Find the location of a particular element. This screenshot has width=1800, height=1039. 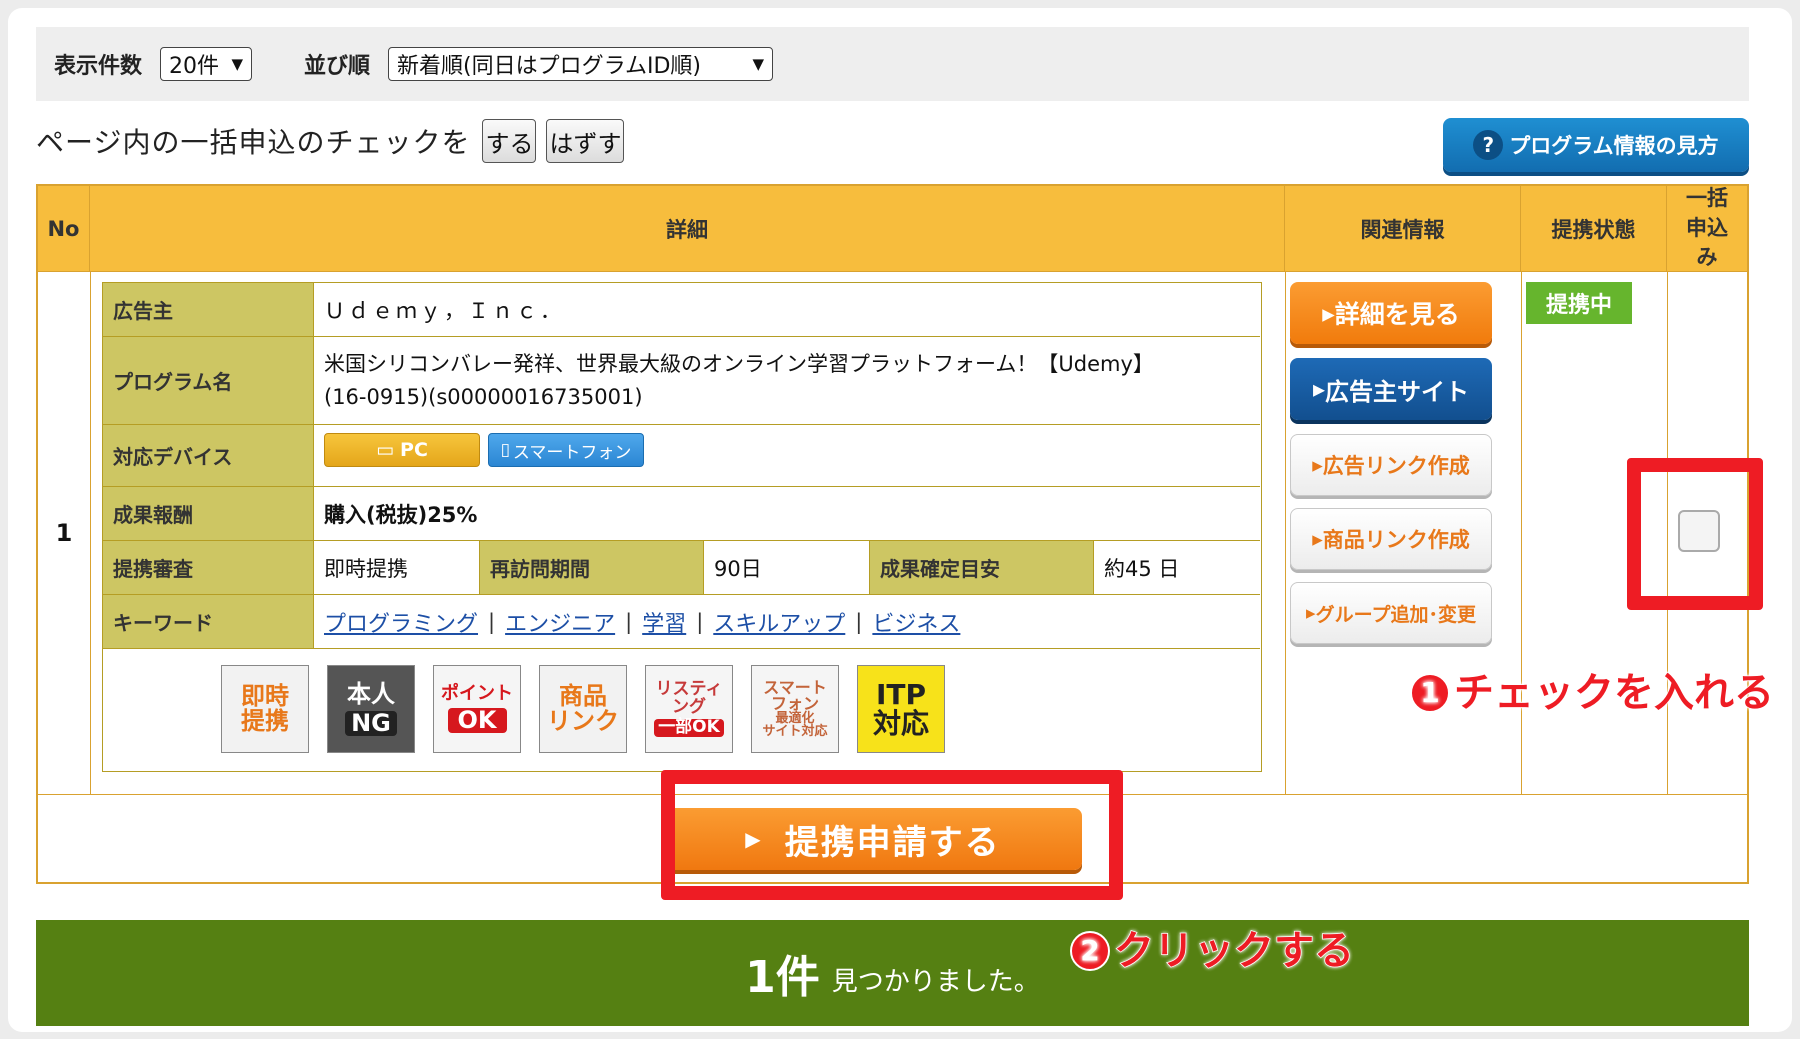

filter-bar: 表示件数 20件 ▼ 並び順 新着順(同日はプログラムID順) ▼ is located at coordinates (892, 64).